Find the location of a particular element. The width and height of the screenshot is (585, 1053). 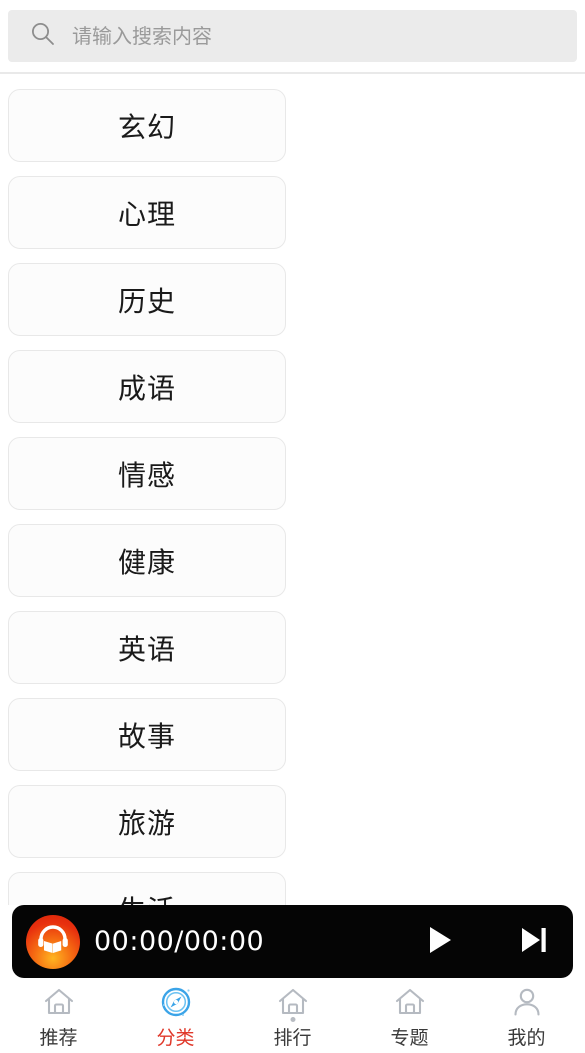

category-button: 情感 is located at coordinates (147, 473).